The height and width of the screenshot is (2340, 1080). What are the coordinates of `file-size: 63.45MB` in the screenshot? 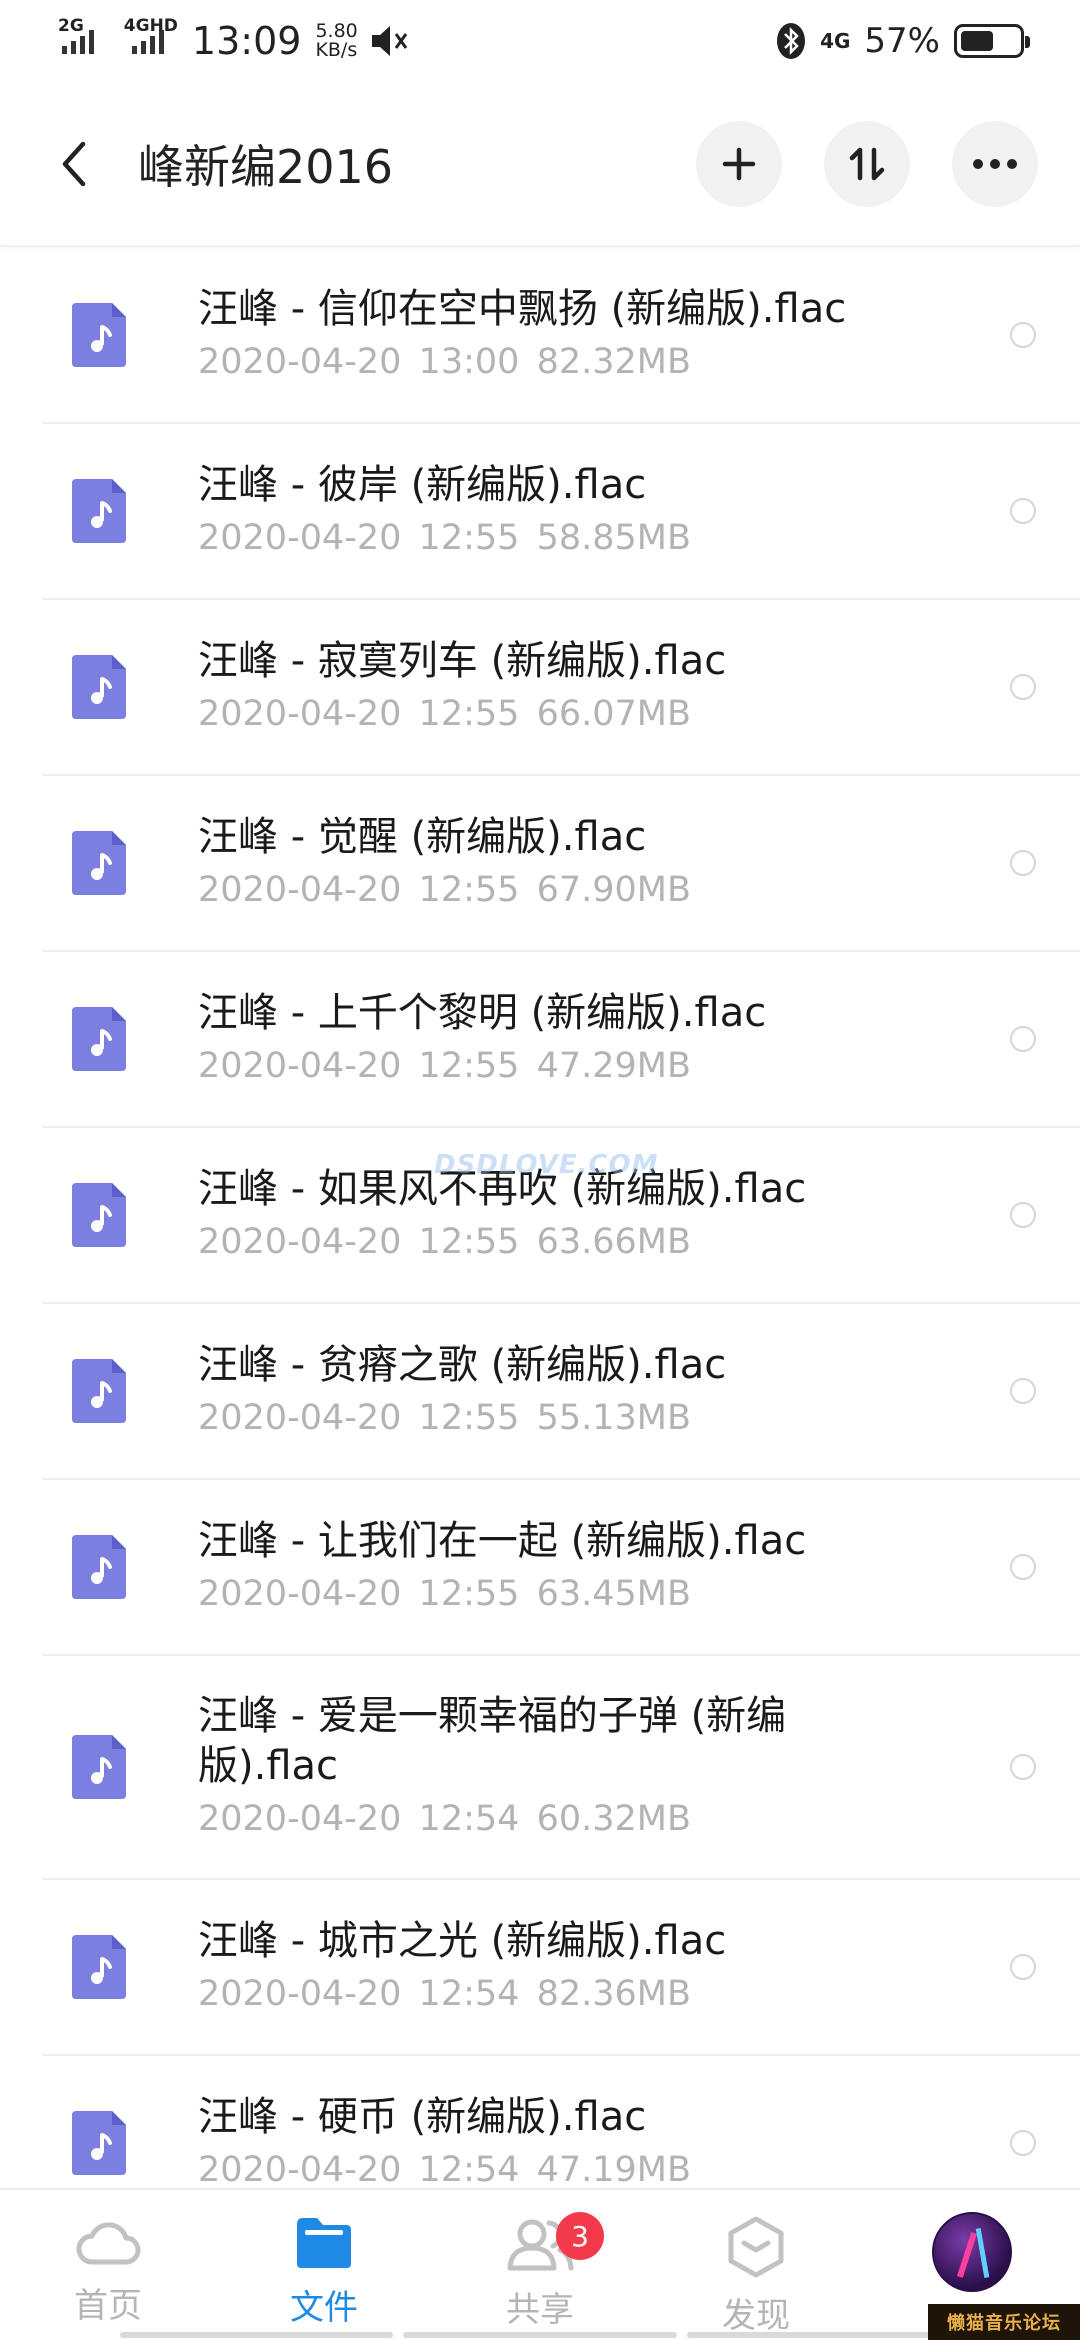 It's located at (613, 1594).